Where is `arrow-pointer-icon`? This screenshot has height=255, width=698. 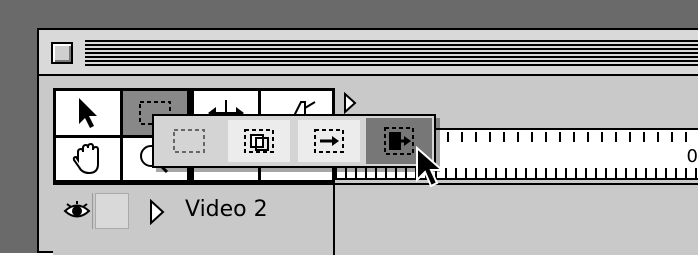
arrow-pointer-icon is located at coordinates (88, 113).